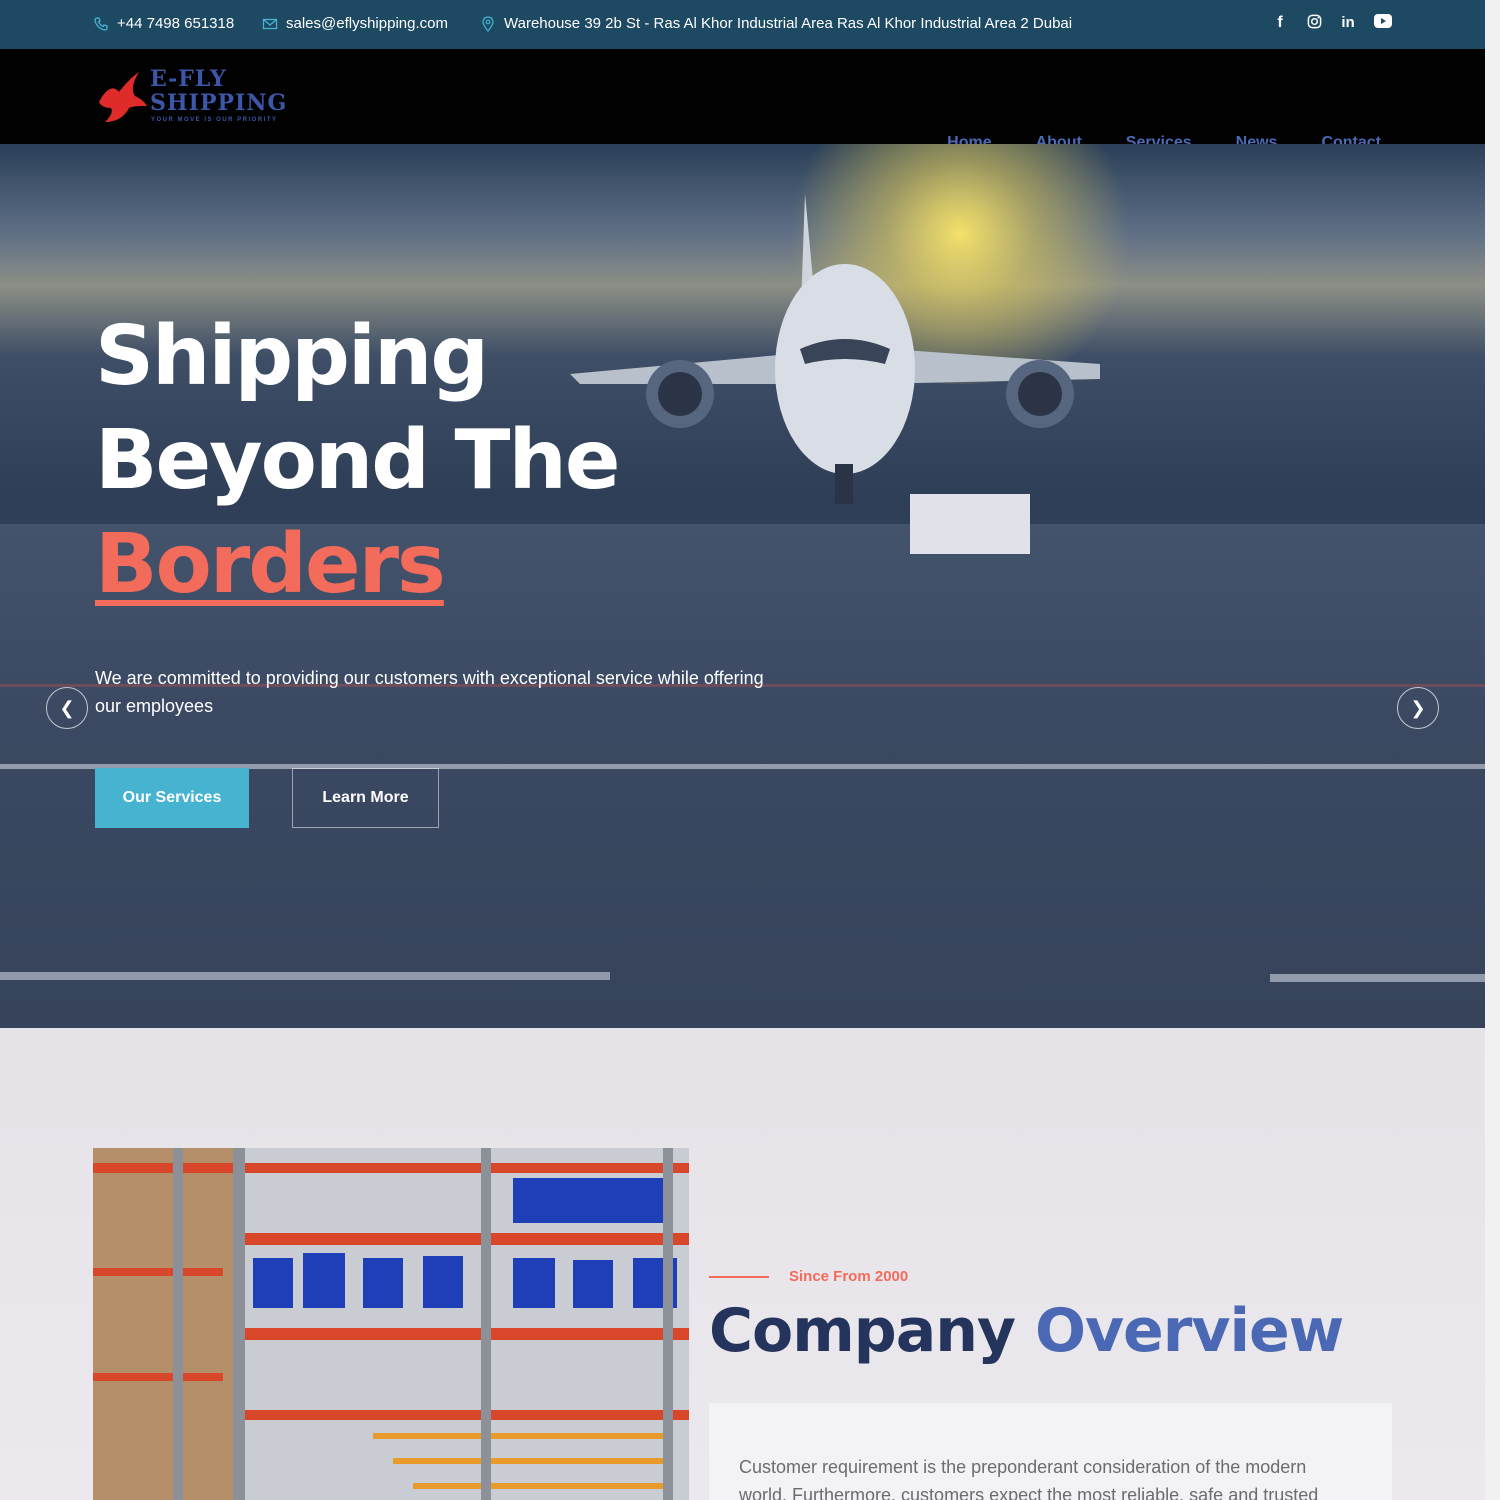 The image size is (1500, 1500). What do you see at coordinates (1280, 23) in the screenshot?
I see `facebook-icon: f` at bounding box center [1280, 23].